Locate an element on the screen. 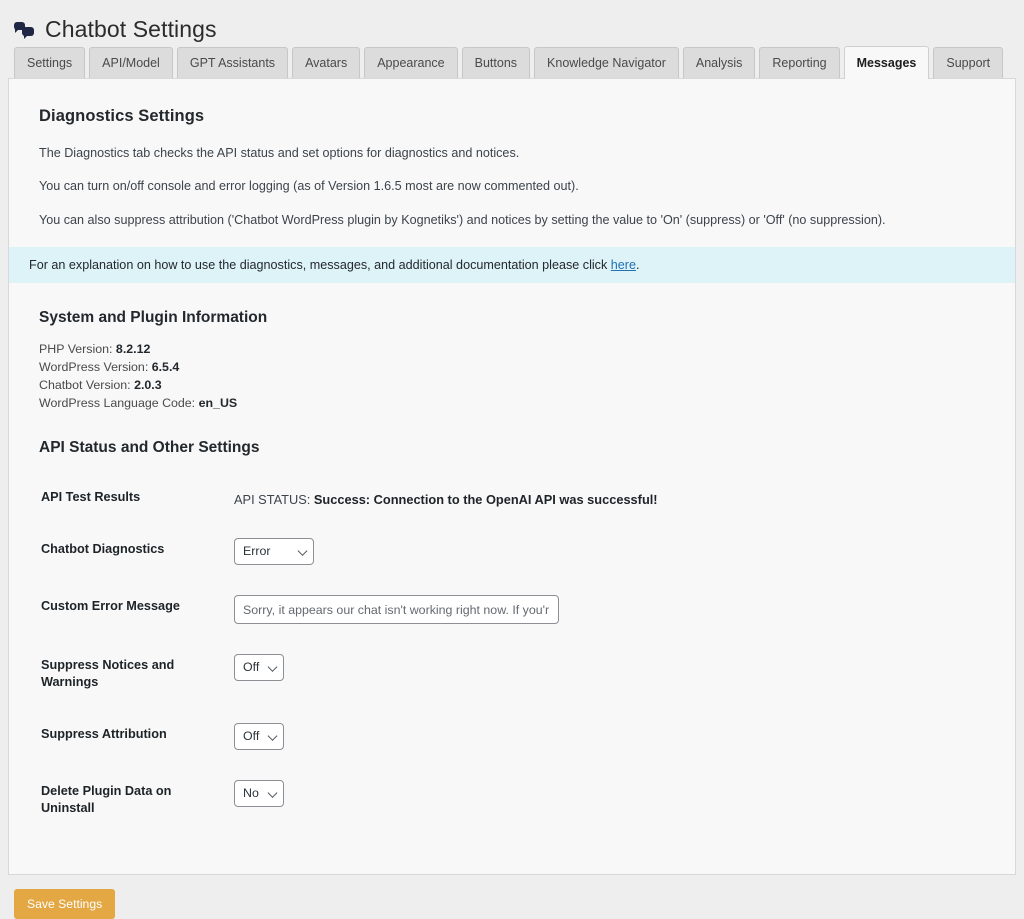 This screenshot has height=919, width=1024. chatbot-diagnostics-label: Chatbot Diagnostics is located at coordinates (103, 549).